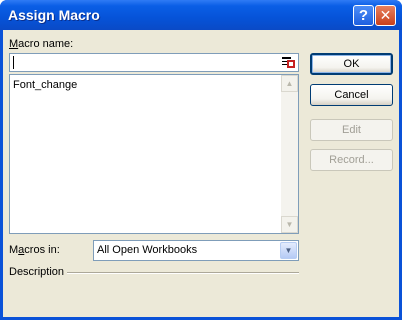 The width and height of the screenshot is (402, 320). I want to click on close-button: ✕, so click(385, 15).